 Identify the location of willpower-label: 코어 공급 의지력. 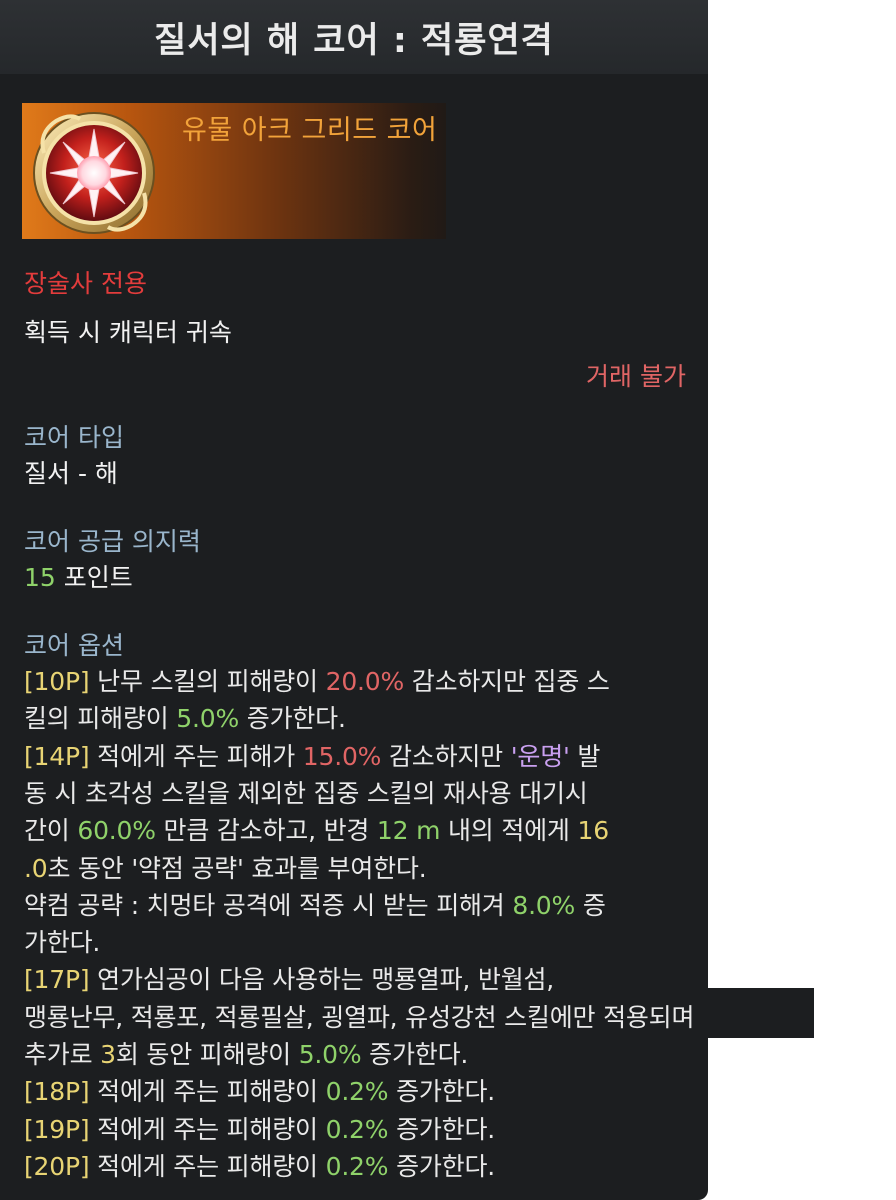
(112, 541).